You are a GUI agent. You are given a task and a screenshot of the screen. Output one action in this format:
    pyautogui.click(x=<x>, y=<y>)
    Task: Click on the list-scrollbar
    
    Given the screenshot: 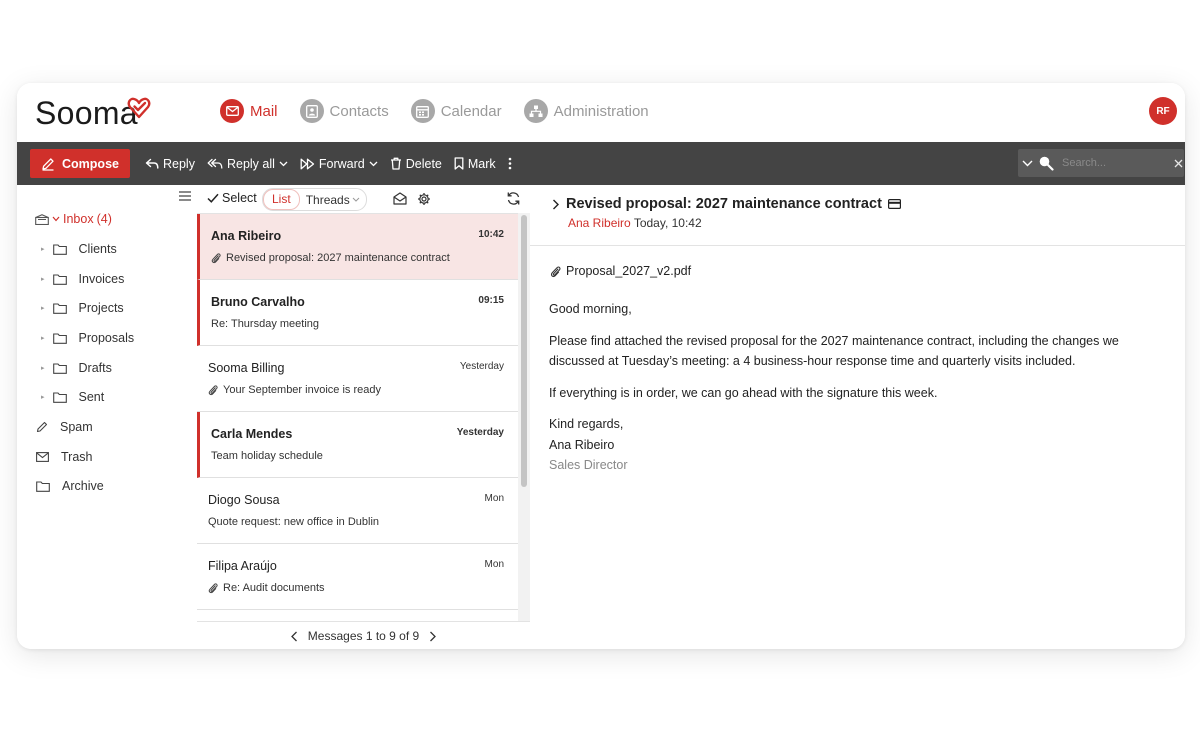 What is the action you would take?
    pyautogui.click(x=524, y=417)
    